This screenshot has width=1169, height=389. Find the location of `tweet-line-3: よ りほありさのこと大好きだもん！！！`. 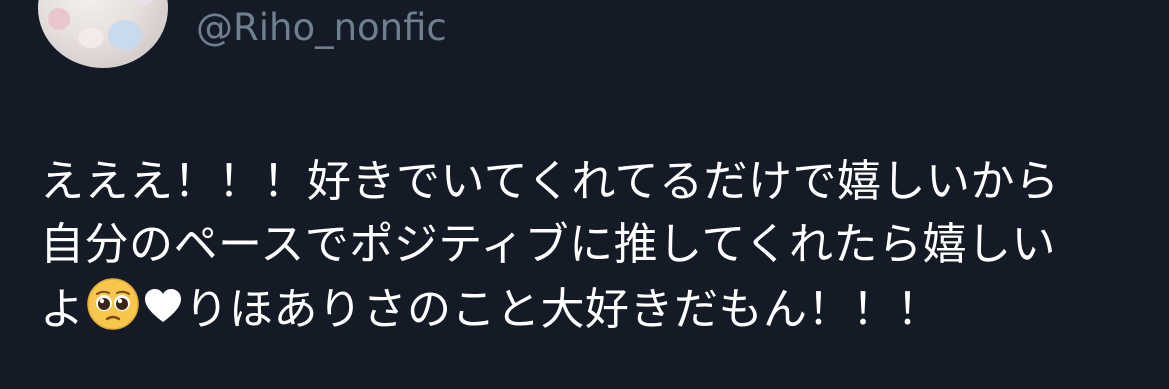

tweet-line-3: よ りほありさのこと大好きだもん！！！ is located at coordinates (550, 308).